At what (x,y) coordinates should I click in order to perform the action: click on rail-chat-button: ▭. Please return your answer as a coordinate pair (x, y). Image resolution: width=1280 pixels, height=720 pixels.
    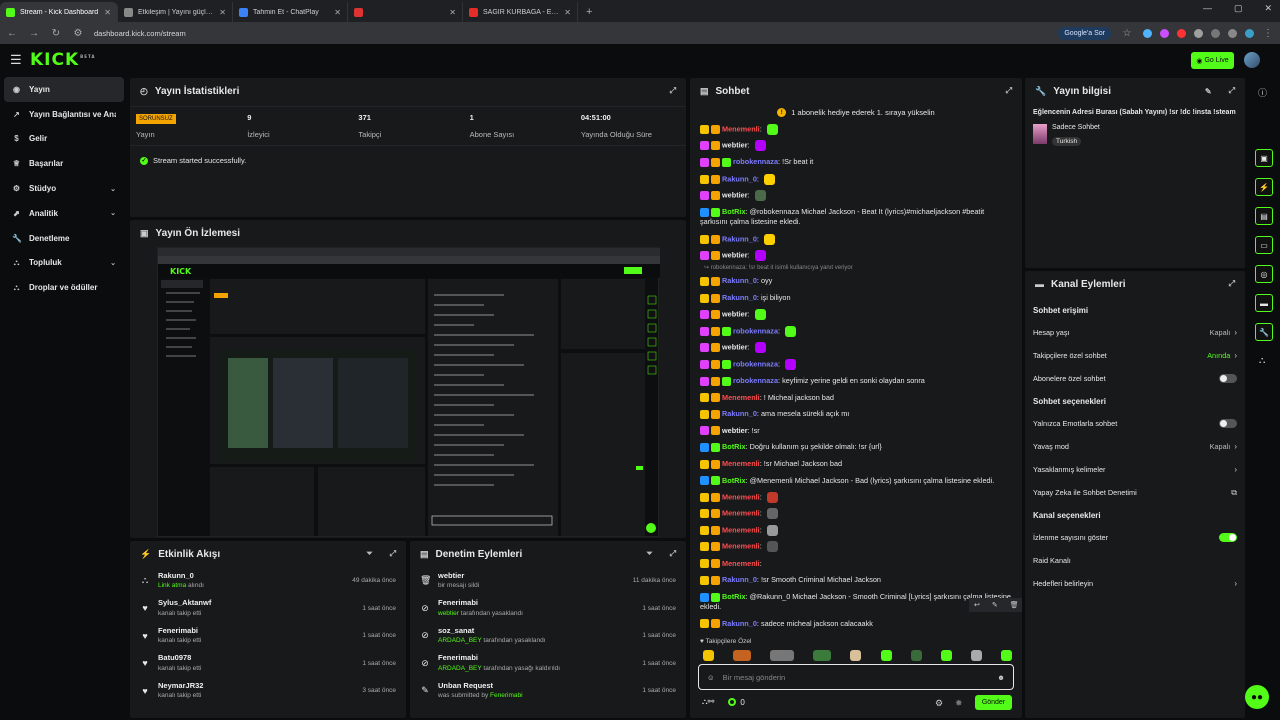
    Looking at the image, I should click on (1264, 245).